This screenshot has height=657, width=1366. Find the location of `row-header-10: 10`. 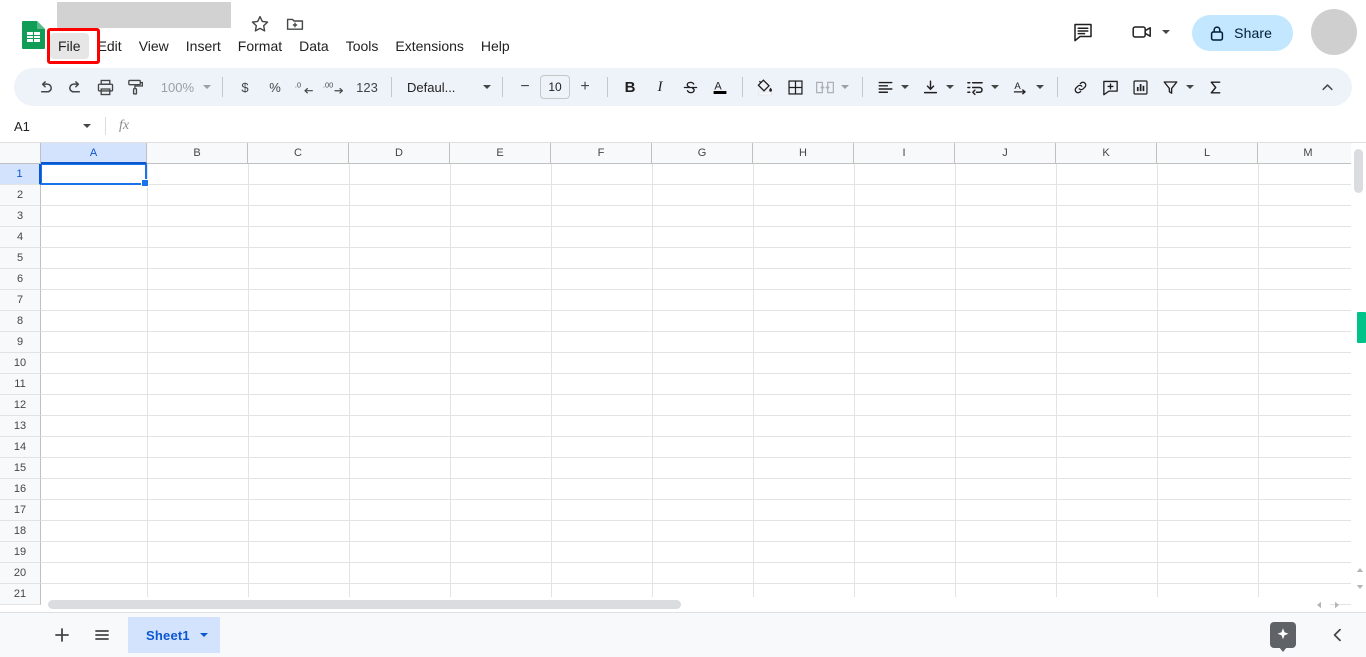

row-header-10: 10 is located at coordinates (20, 363).